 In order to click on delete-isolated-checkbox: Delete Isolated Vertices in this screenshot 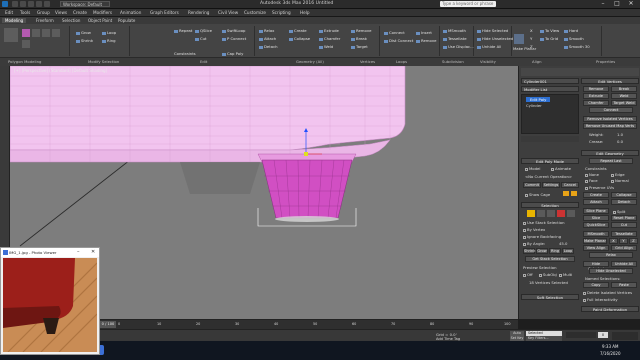, I will do `click(607, 292)`.